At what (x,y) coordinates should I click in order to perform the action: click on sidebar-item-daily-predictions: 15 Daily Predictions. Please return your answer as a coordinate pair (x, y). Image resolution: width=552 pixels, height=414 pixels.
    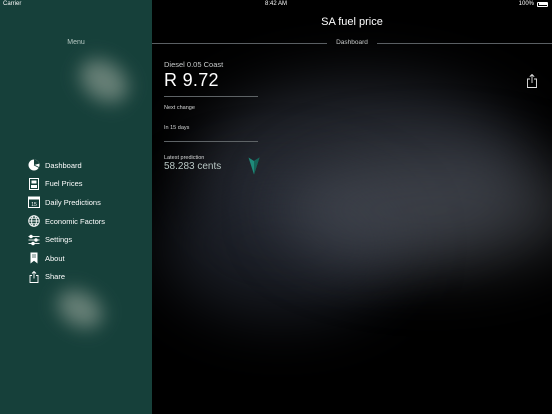
    Looking at the image, I should click on (66, 202).